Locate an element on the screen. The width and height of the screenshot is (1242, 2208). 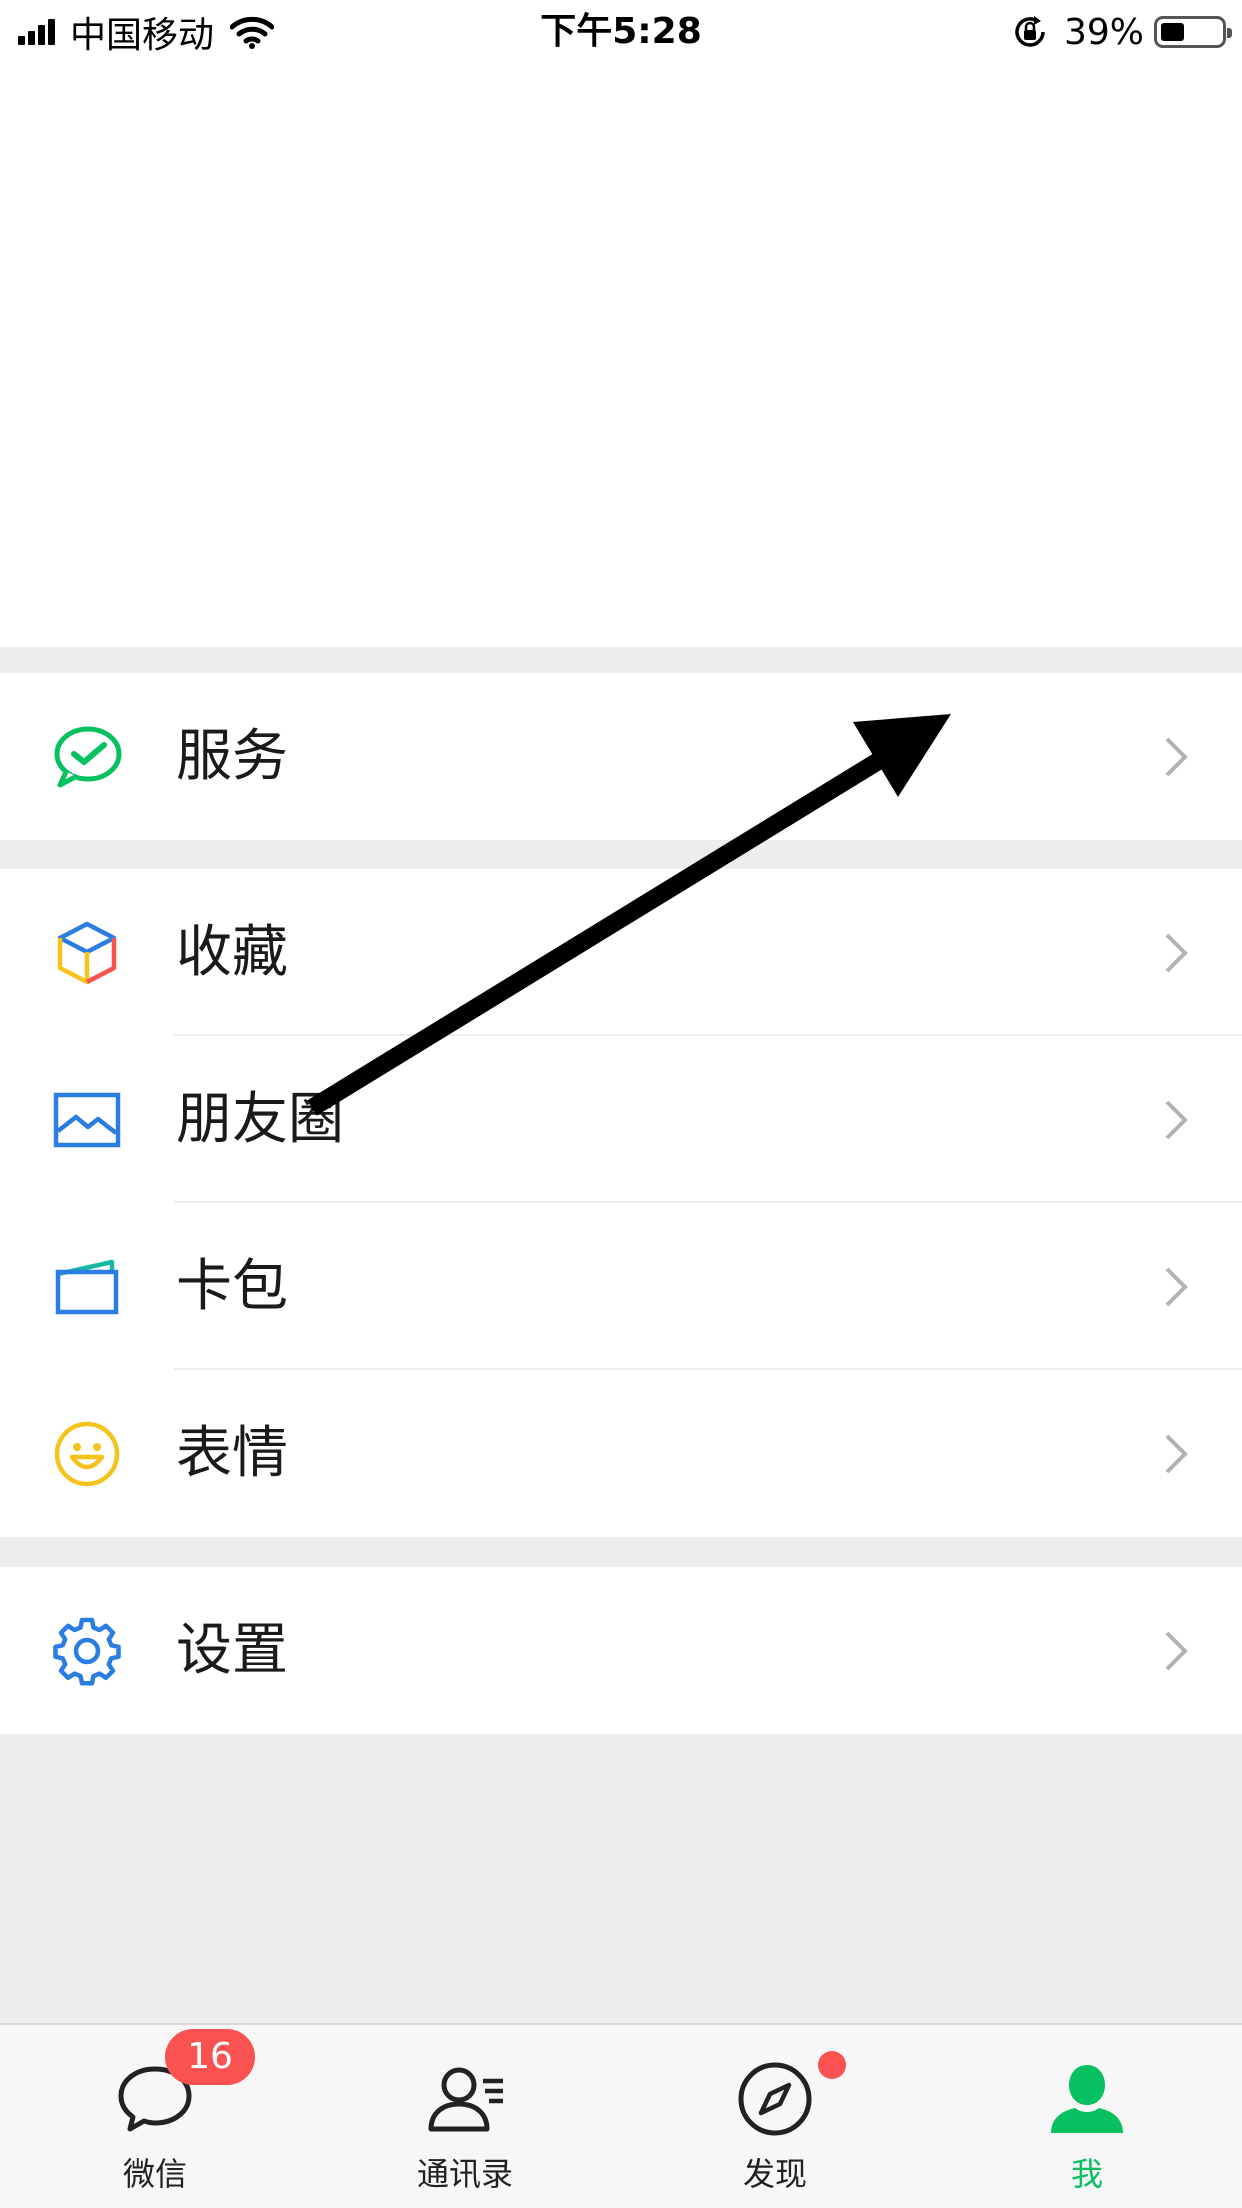
battery-fill is located at coordinates (1172, 32).